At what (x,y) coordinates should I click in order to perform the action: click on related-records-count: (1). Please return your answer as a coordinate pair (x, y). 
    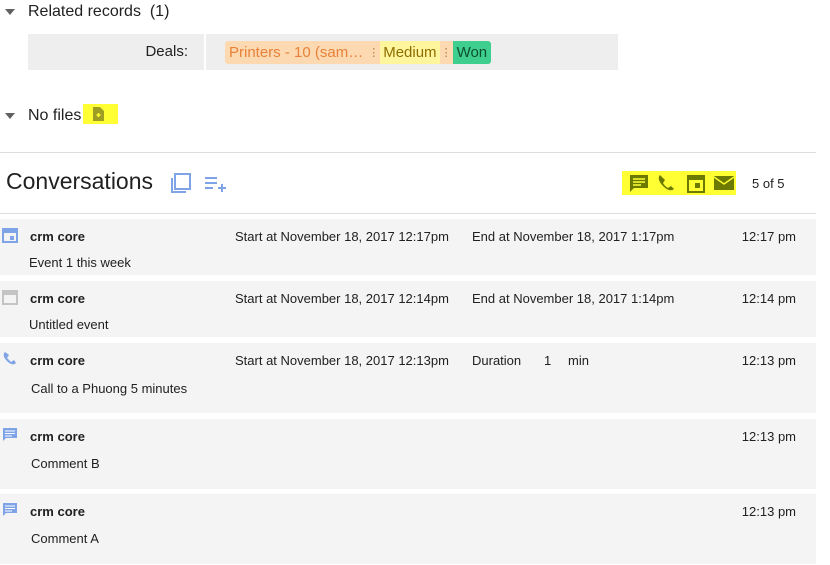
    Looking at the image, I should click on (159, 11).